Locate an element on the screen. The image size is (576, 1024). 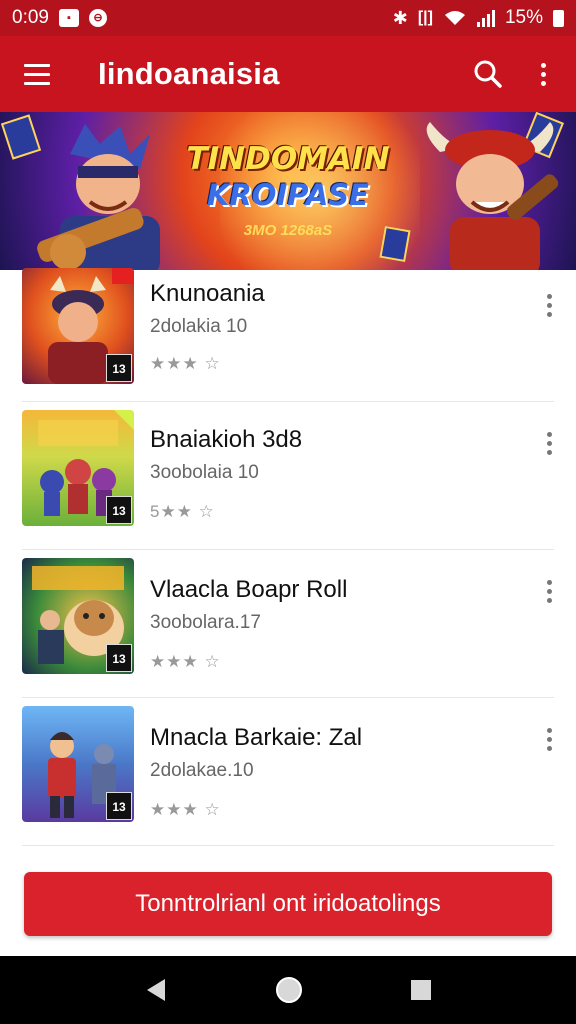
menu-icon is located at coordinates (37, 74).